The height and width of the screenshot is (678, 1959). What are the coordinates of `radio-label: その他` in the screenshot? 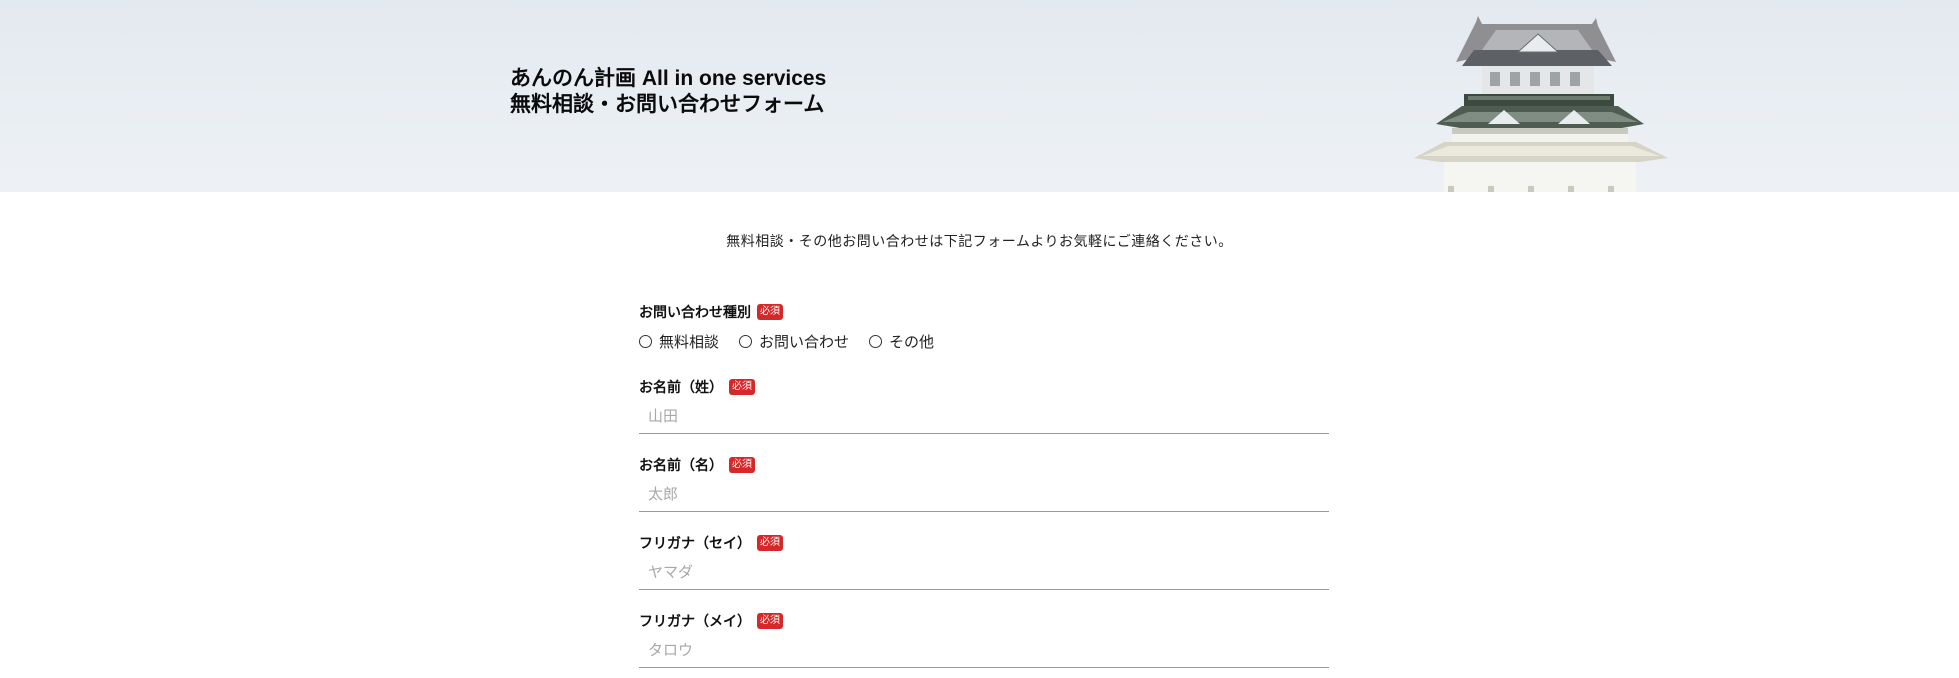 It's located at (912, 341).